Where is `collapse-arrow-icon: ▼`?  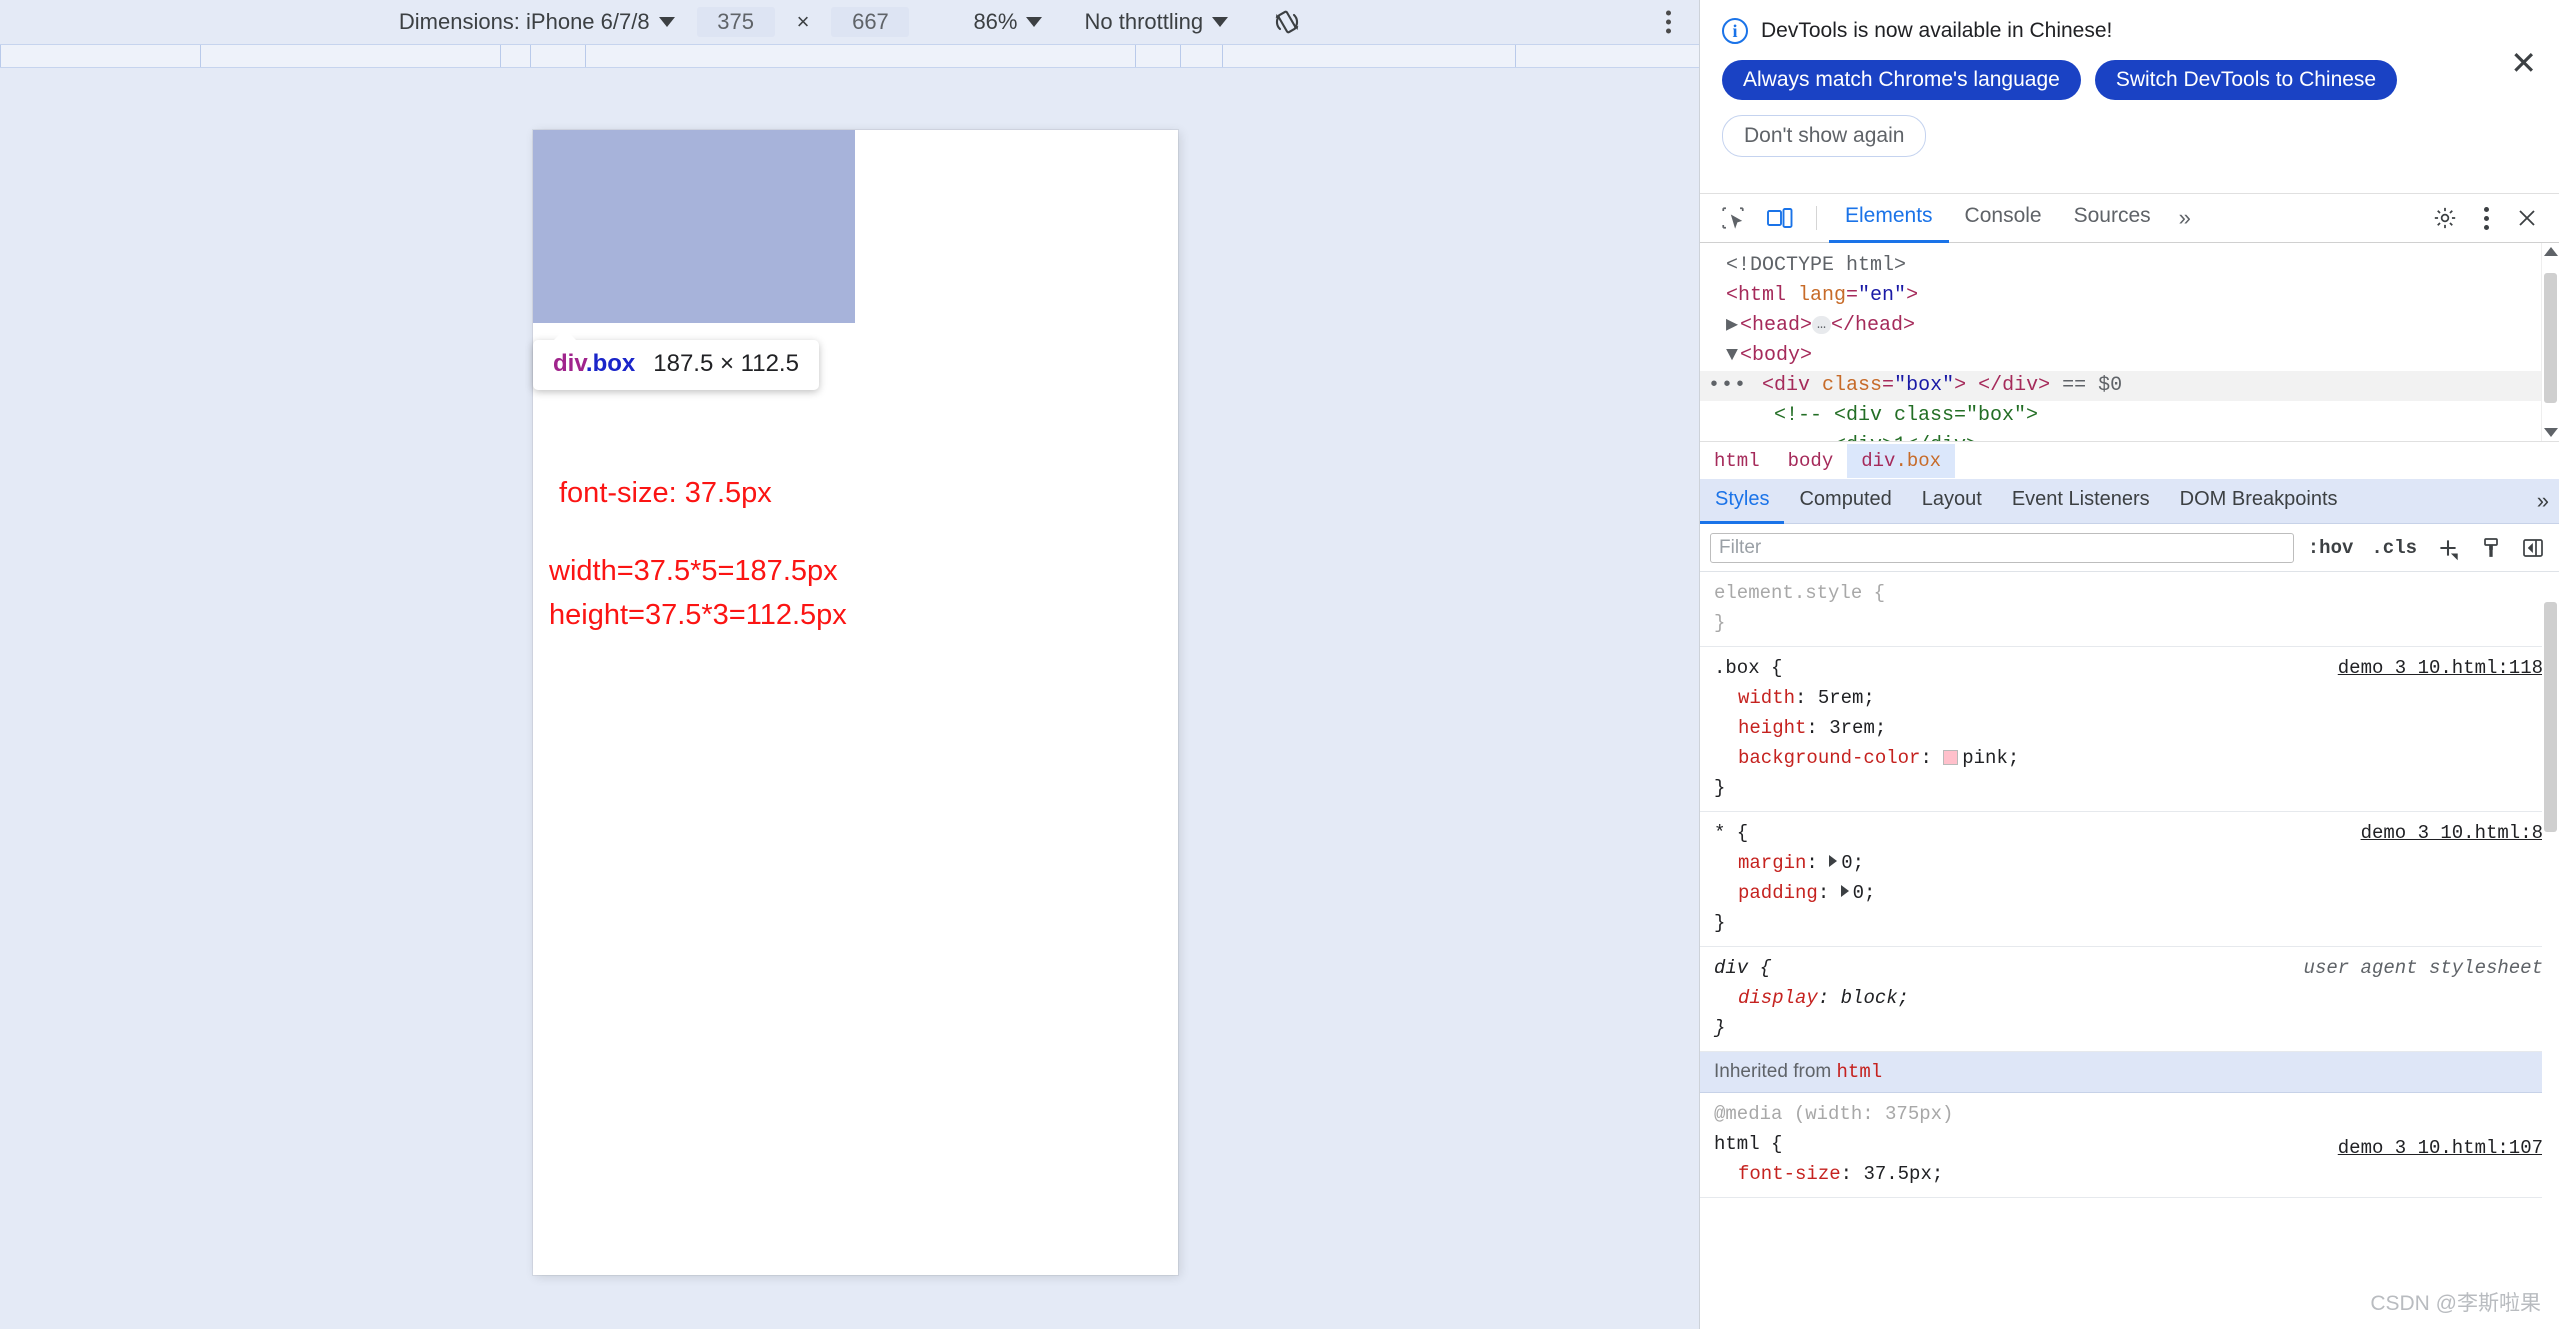 collapse-arrow-icon: ▼ is located at coordinates (1733, 356).